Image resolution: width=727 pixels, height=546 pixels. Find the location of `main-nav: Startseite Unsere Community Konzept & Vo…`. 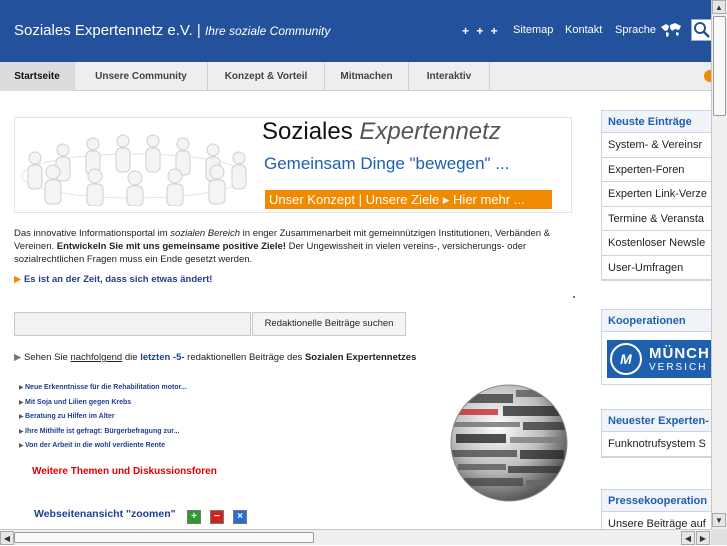

main-nav: Startseite Unsere Community Konzept & Vo… is located at coordinates (355, 76).